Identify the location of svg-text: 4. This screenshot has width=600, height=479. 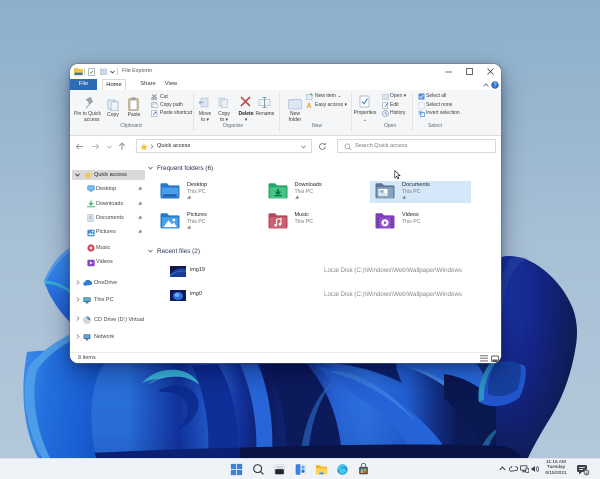
(586, 472).